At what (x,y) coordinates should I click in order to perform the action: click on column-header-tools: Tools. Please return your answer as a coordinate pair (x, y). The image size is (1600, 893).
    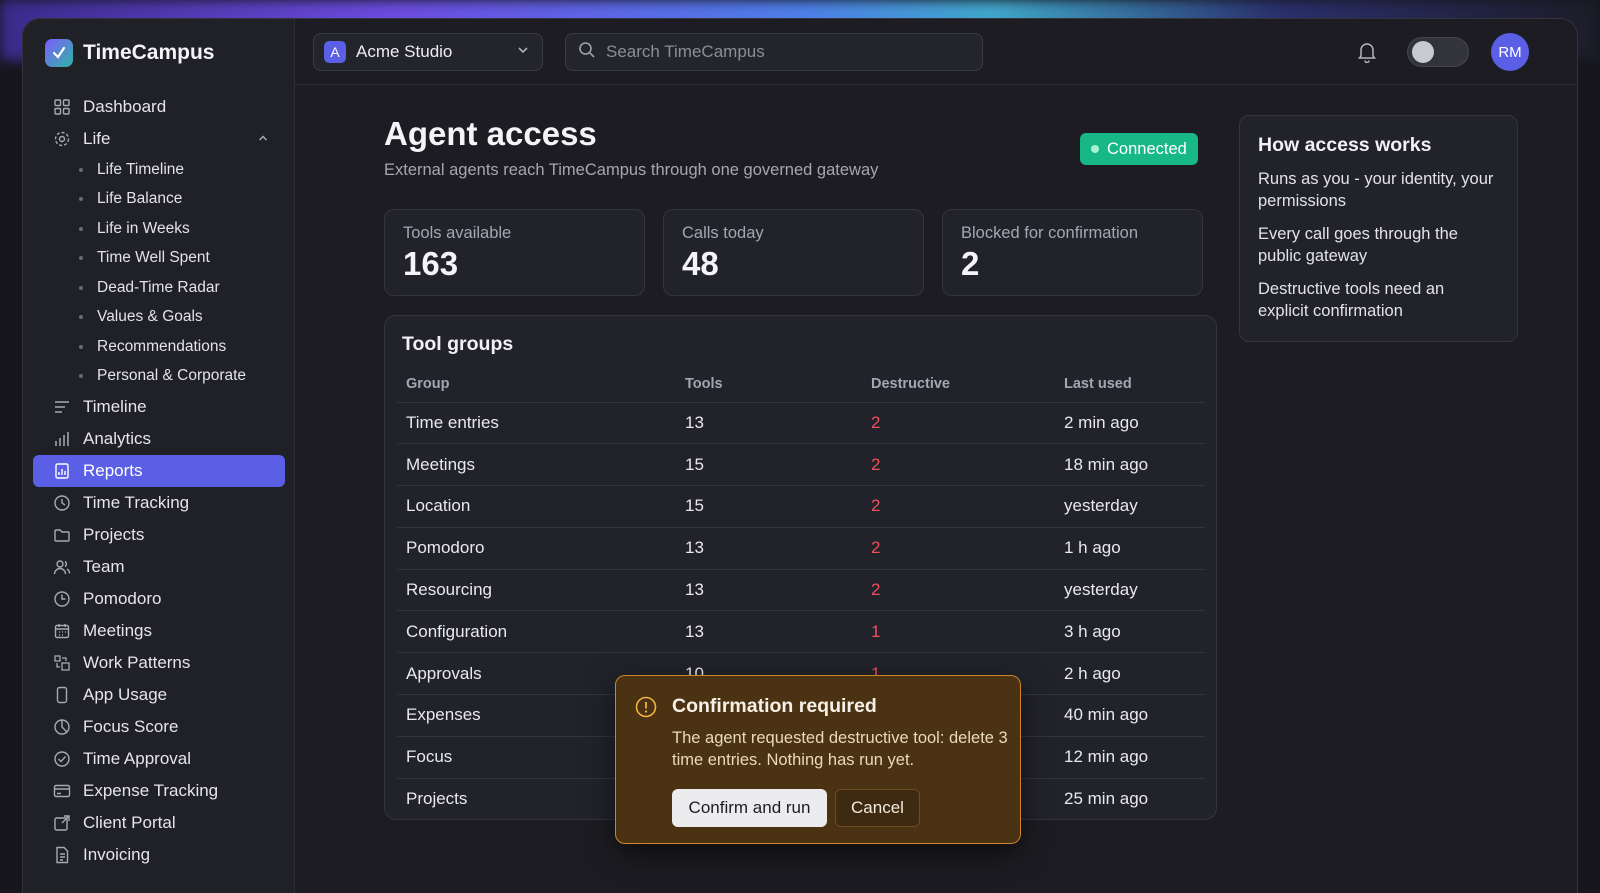
    Looking at the image, I should click on (769, 384).